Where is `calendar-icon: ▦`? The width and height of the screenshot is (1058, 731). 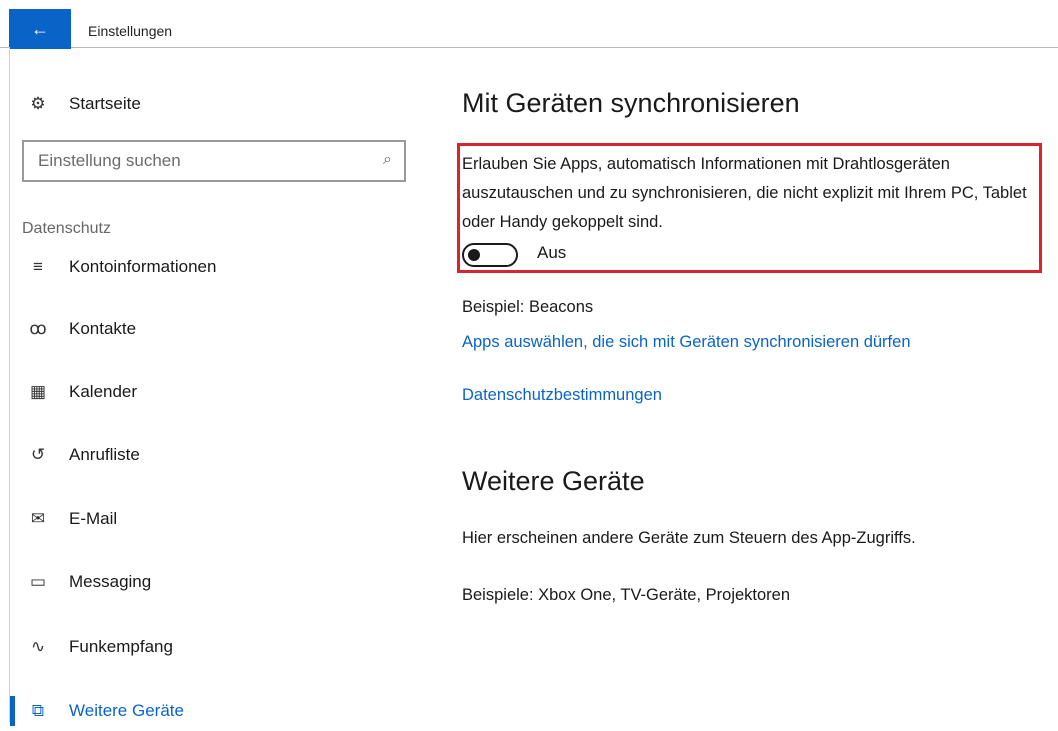
calendar-icon: ▦ is located at coordinates (38, 391).